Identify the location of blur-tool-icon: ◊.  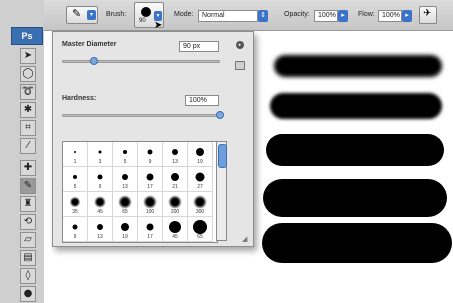
(28, 276).